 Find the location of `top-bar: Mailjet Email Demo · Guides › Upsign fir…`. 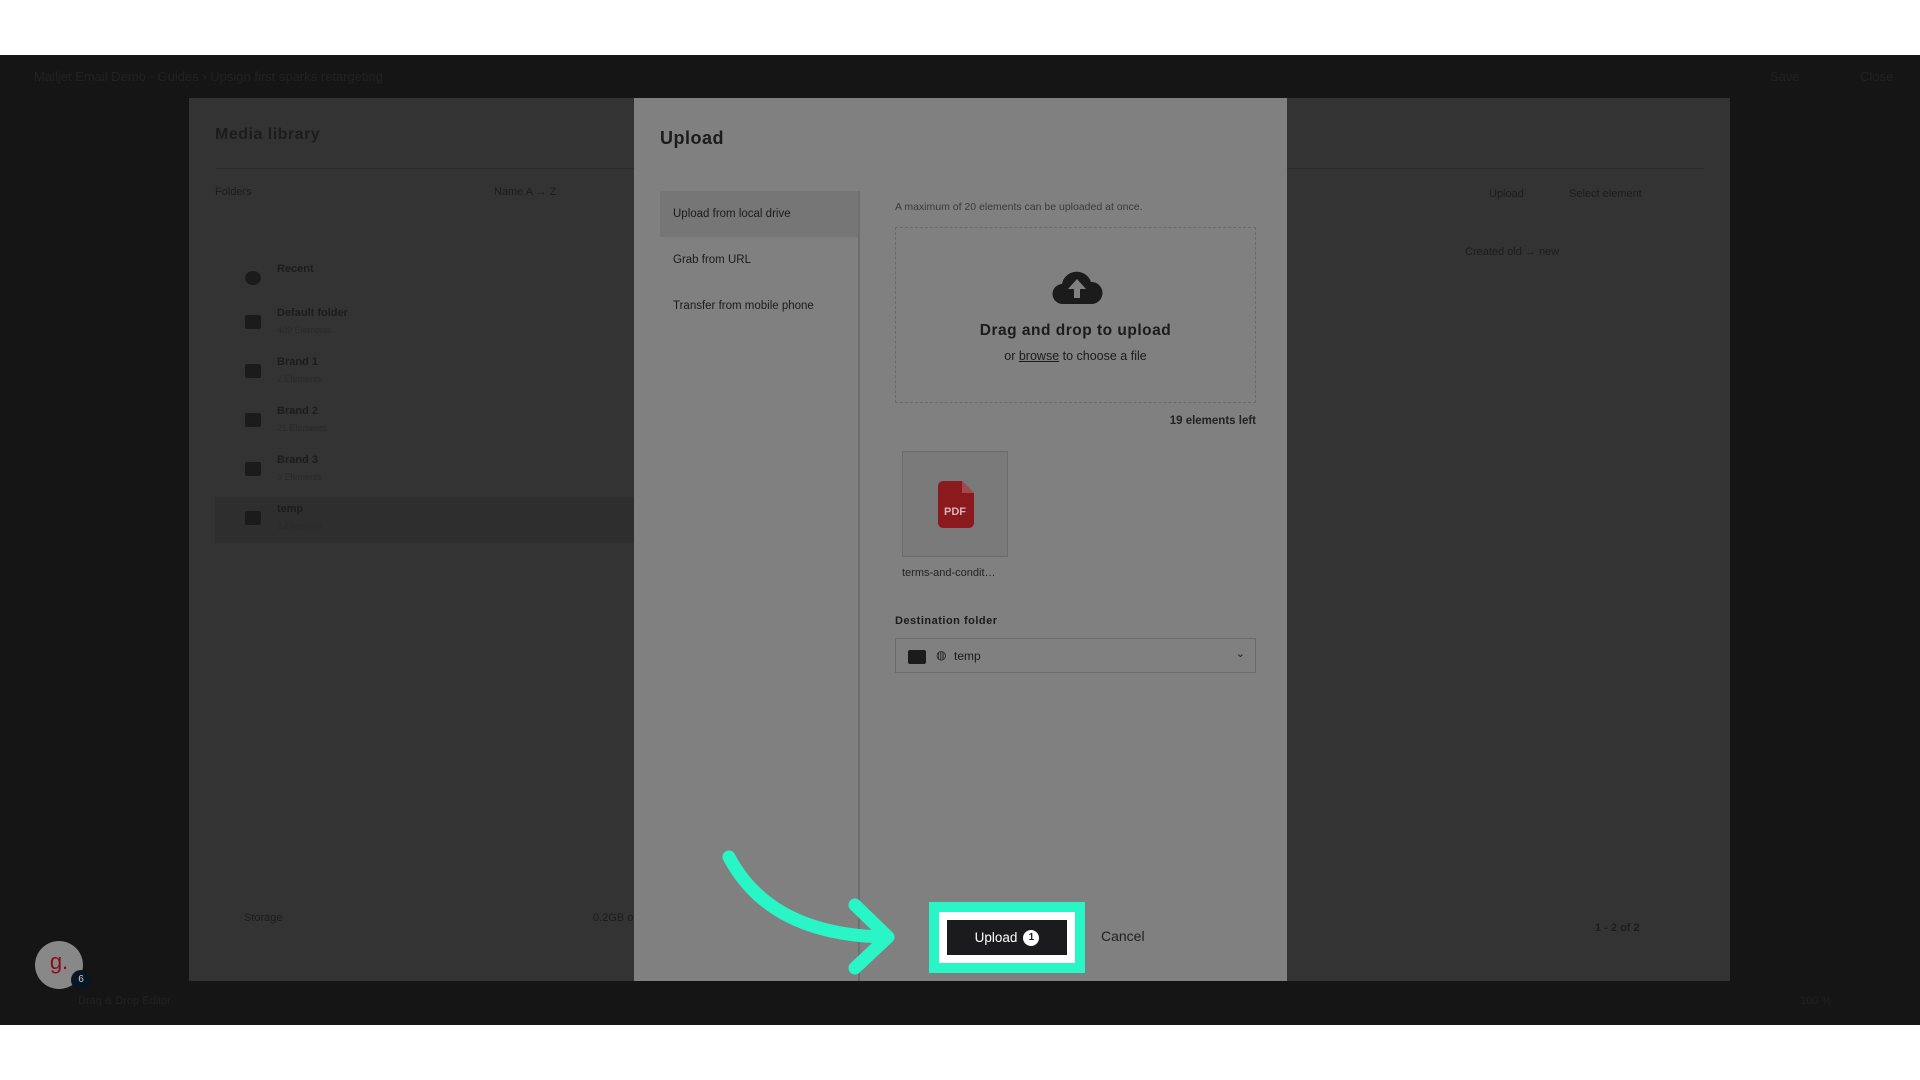

top-bar: Mailjet Email Demo · Guides › Upsign fir… is located at coordinates (960, 76).